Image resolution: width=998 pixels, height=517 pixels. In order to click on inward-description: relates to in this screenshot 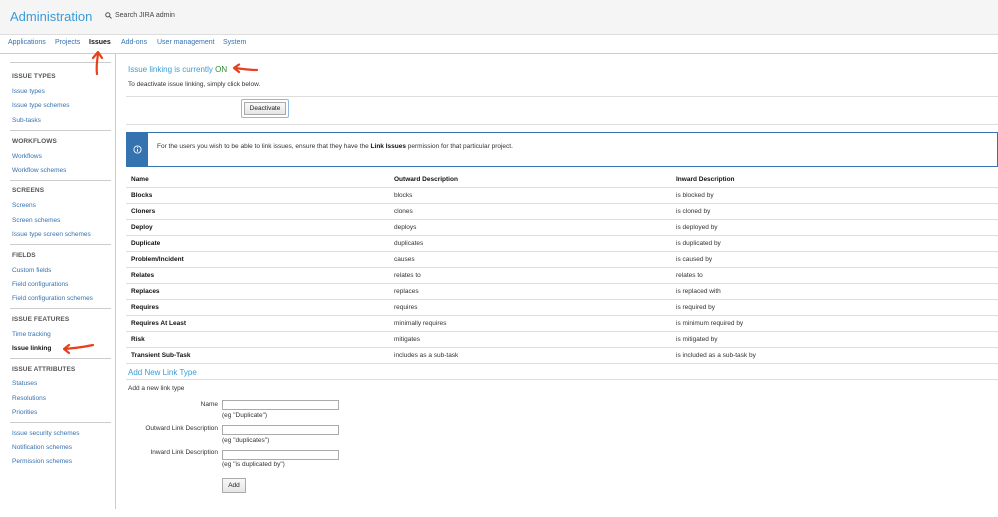, I will do `click(689, 275)`.